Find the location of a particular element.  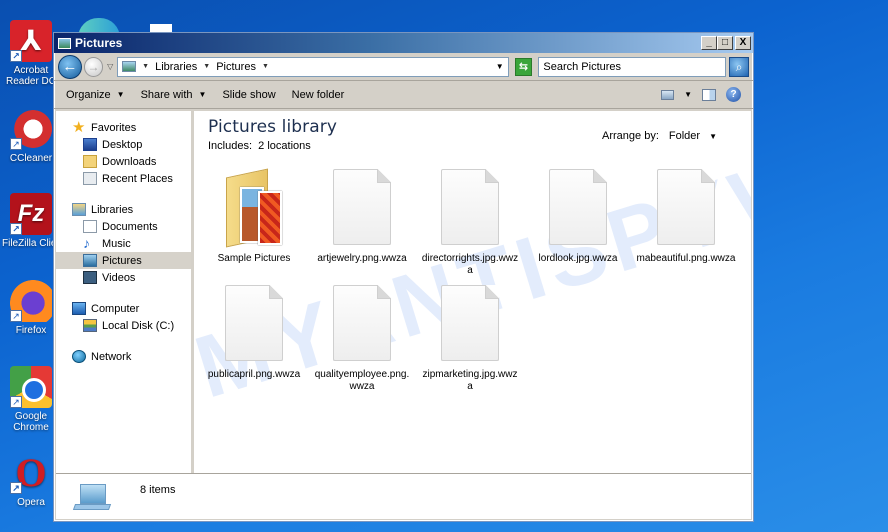

blank-file-icon is located at coordinates (470, 324).